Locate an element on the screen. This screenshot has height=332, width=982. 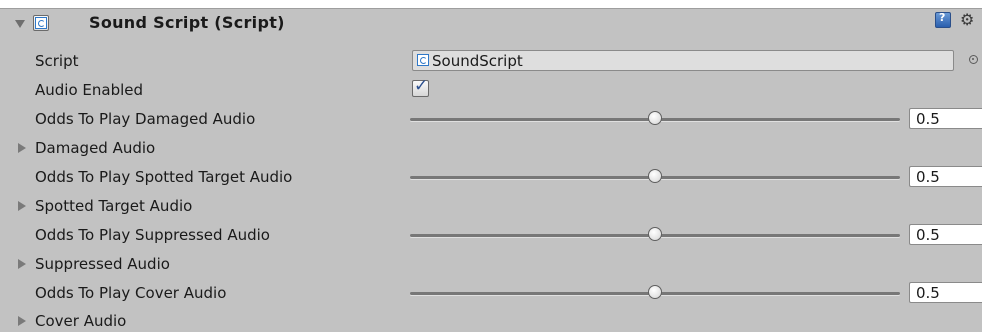
cover-odds-label: Odds To Play Cover Audio is located at coordinates (131, 293).